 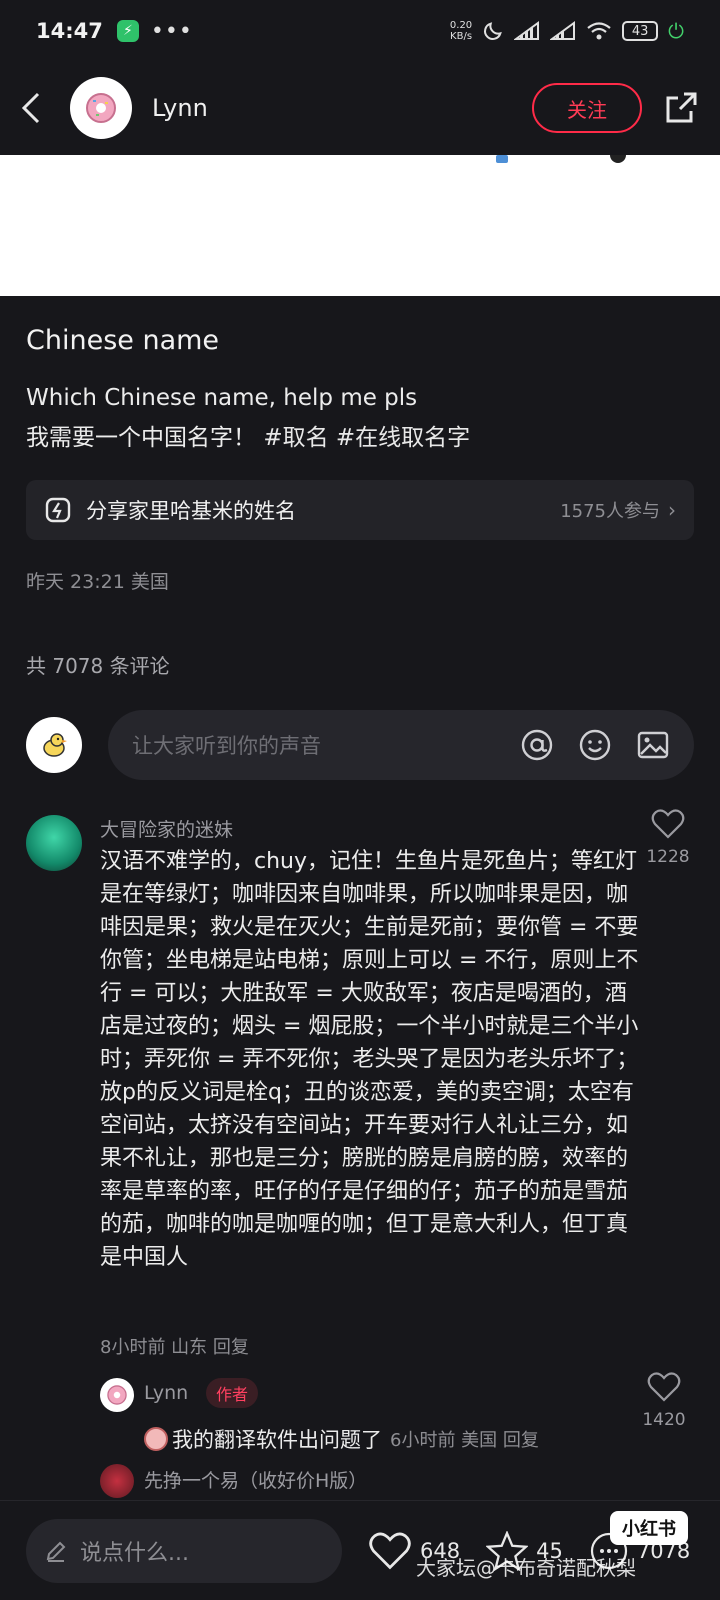 What do you see at coordinates (493, 31) in the screenshot?
I see `moon-icon` at bounding box center [493, 31].